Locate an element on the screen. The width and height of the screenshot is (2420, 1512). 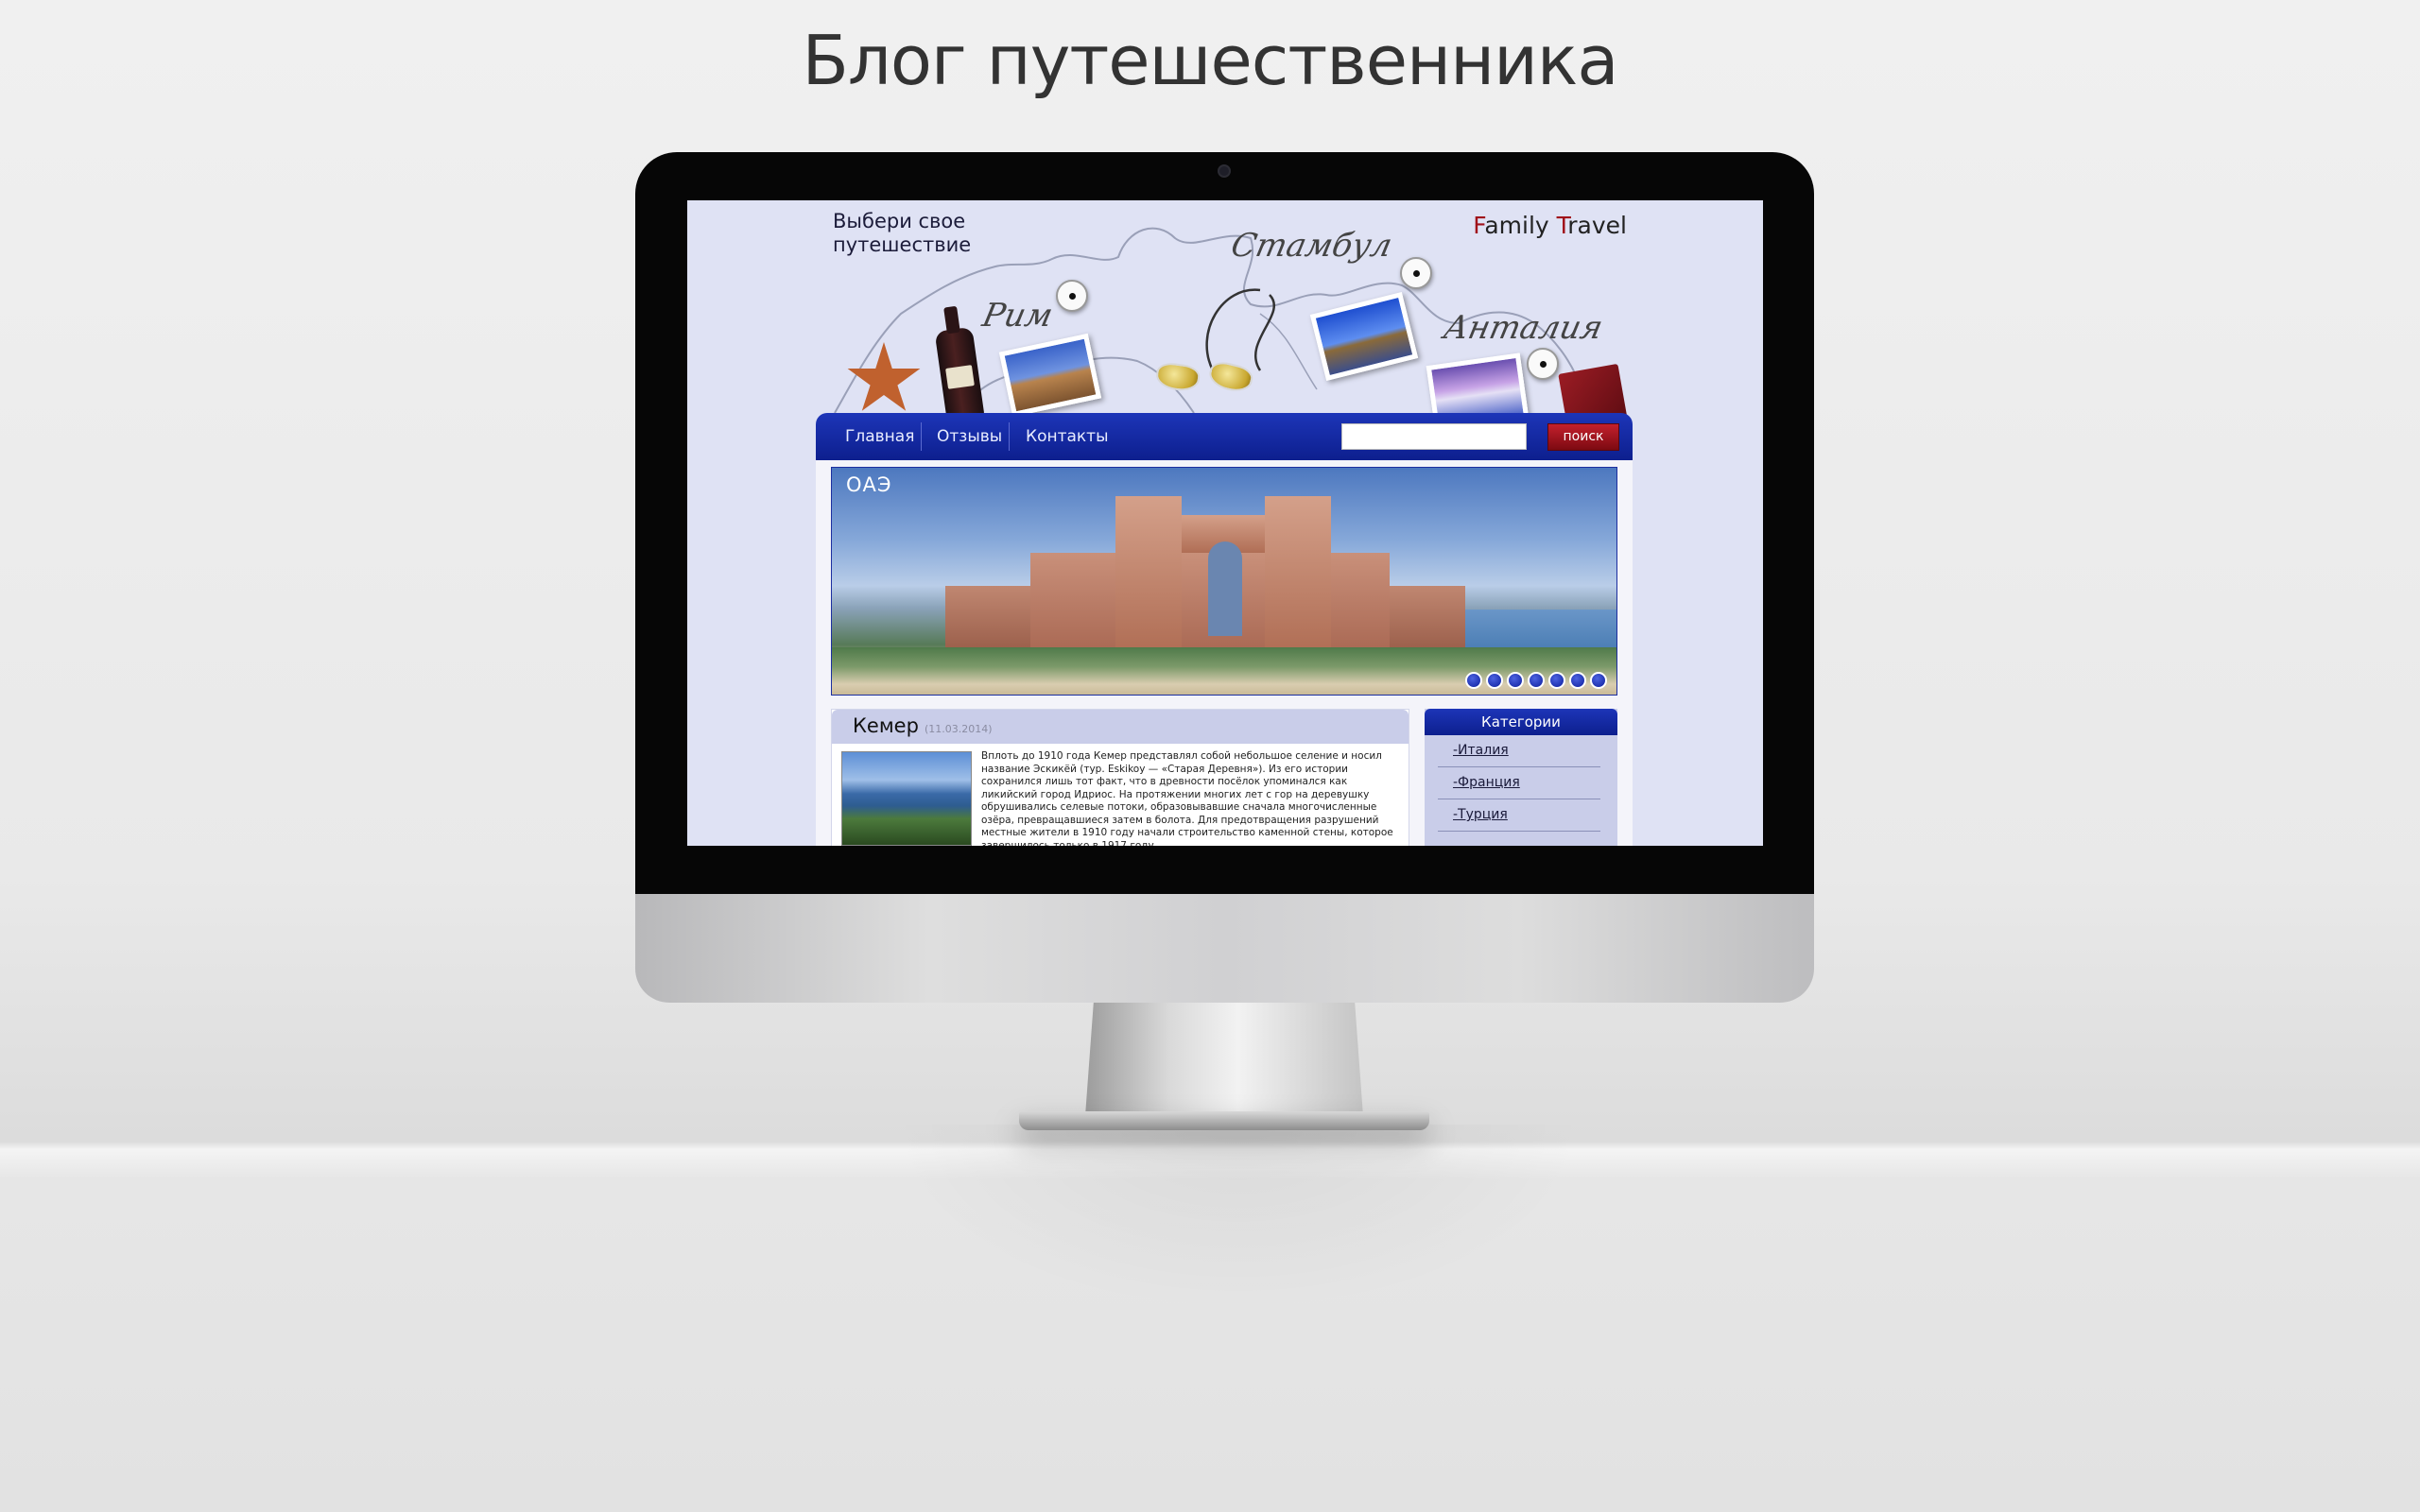
slider-caption: ОАЭ is located at coordinates (869, 484).